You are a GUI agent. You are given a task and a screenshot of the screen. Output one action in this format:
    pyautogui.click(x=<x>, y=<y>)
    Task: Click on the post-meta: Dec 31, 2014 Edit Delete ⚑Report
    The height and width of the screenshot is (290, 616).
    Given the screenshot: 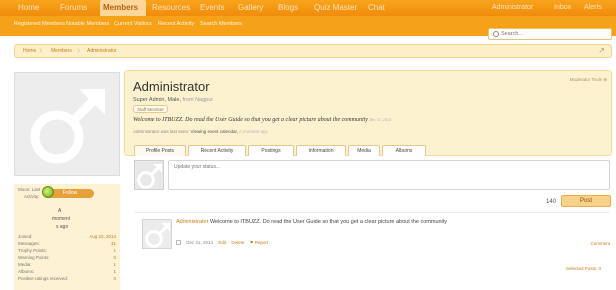 What is the action you would take?
    pyautogui.click(x=222, y=243)
    